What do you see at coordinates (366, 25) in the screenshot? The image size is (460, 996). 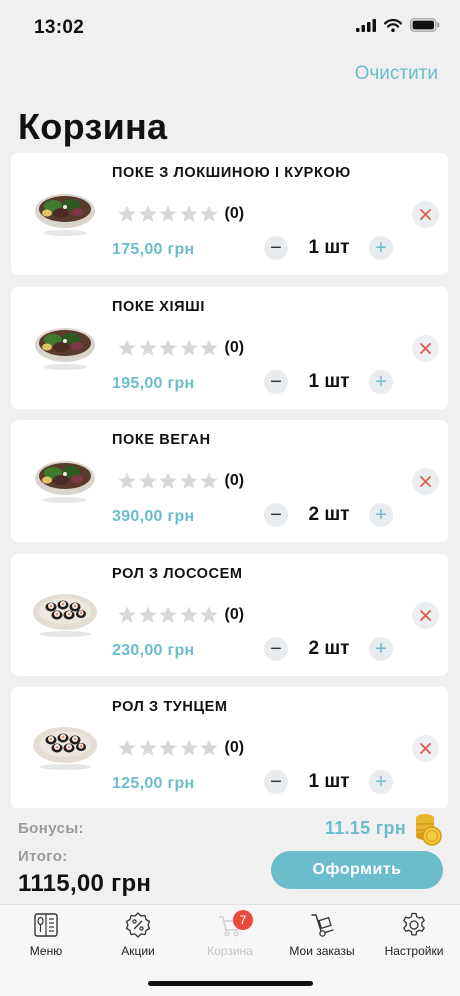 I see `cellular-signal-icon` at bounding box center [366, 25].